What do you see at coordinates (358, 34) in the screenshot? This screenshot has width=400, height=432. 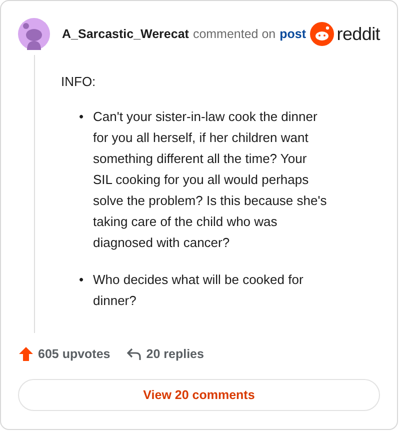 I see `brand-name: reddit` at bounding box center [358, 34].